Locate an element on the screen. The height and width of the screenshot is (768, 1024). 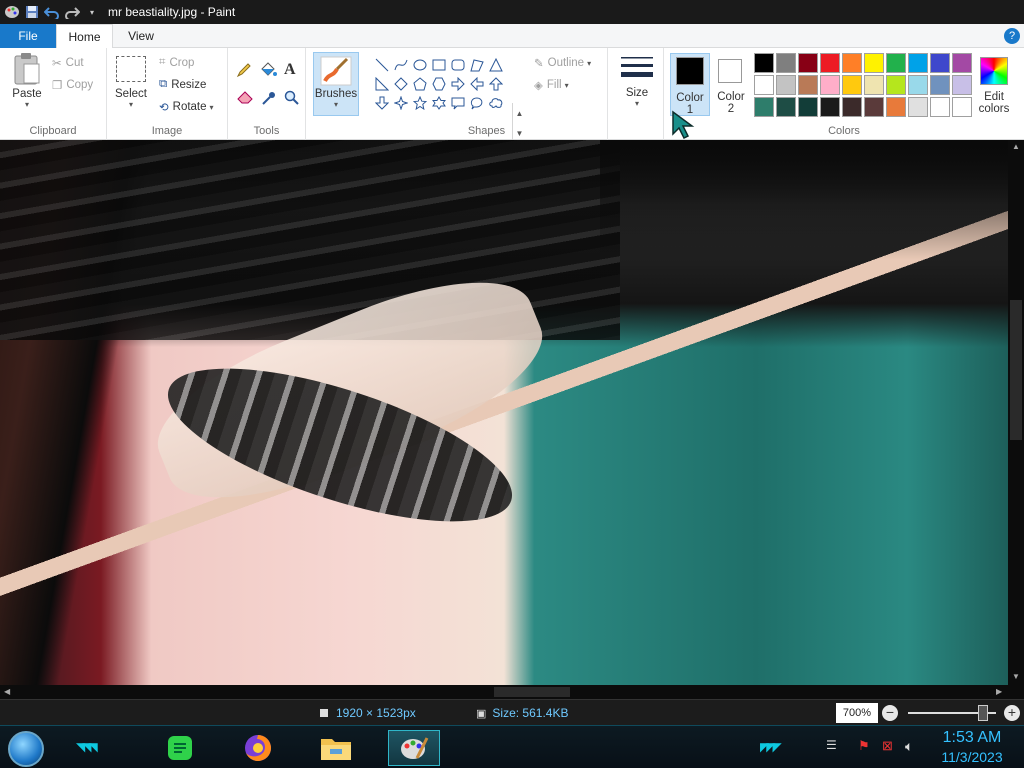
tray-overflow-icon: ☰ is located at coordinates (831, 745).